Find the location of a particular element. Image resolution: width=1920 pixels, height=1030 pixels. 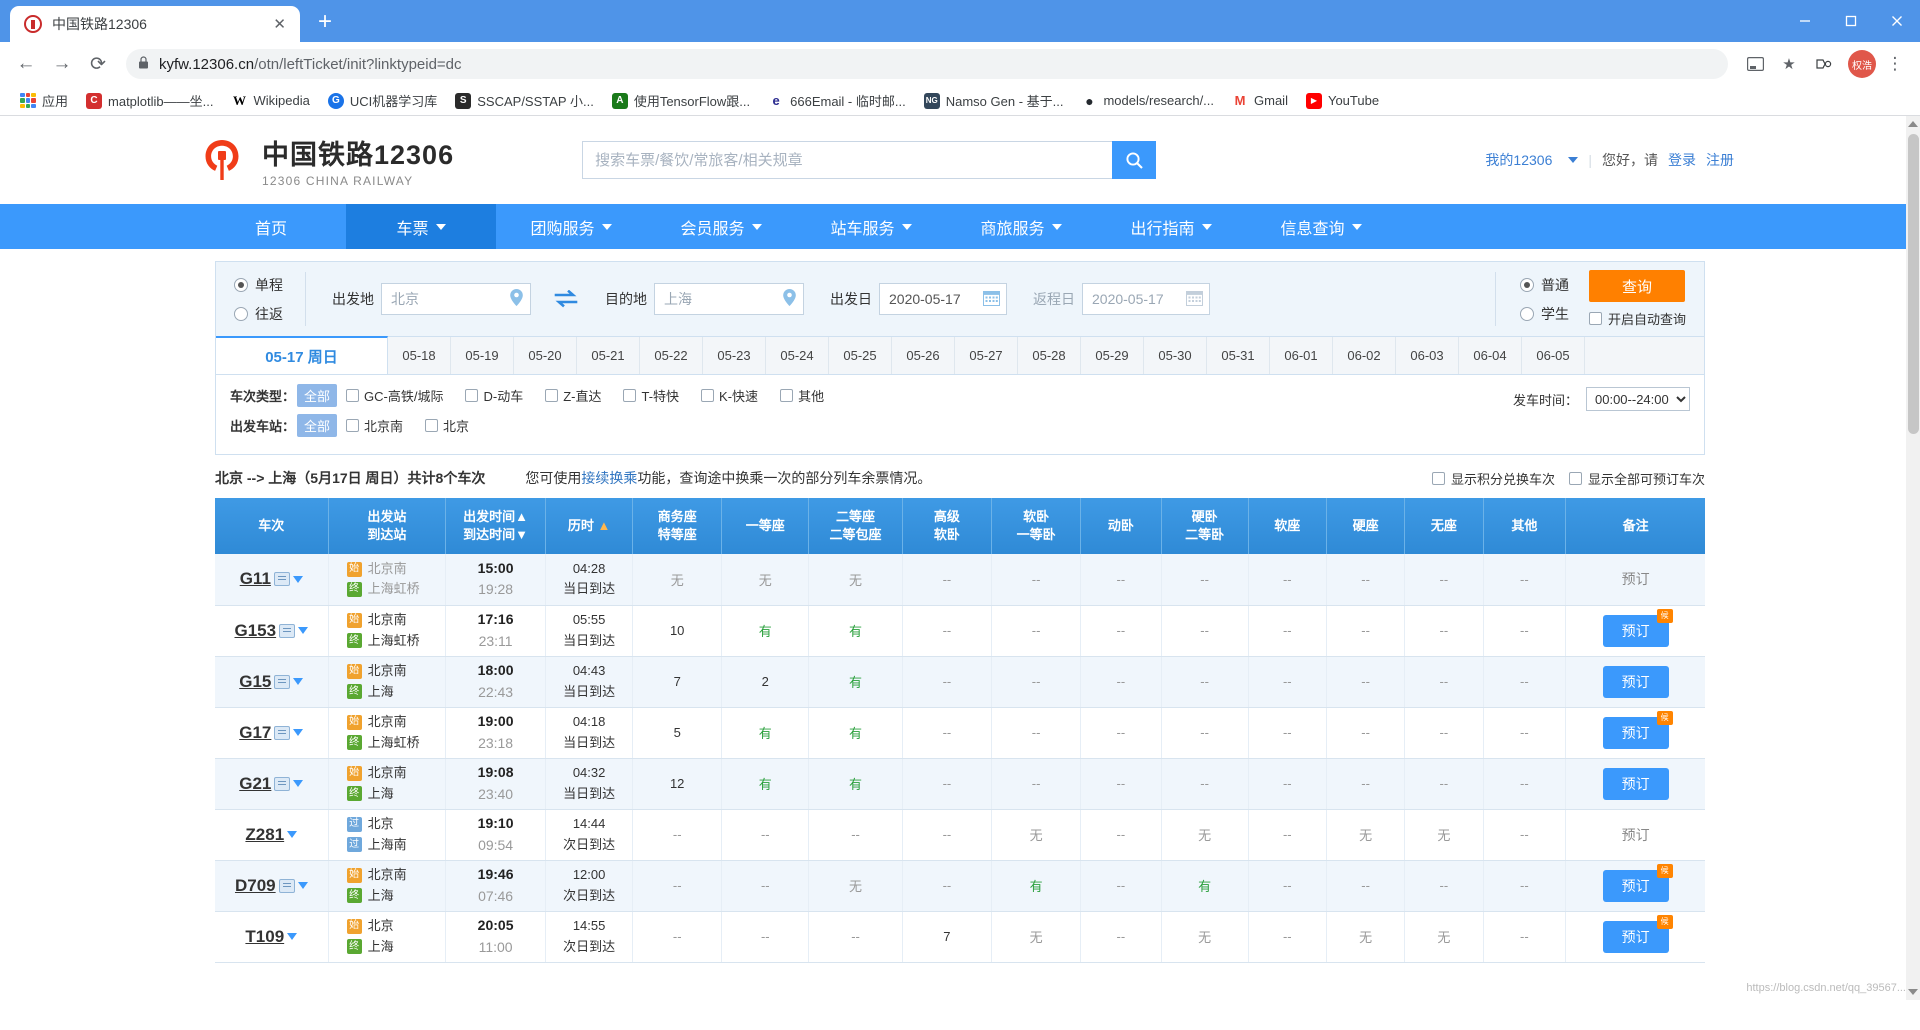

trip-type-roundtrip: 往返 is located at coordinates (258, 314).